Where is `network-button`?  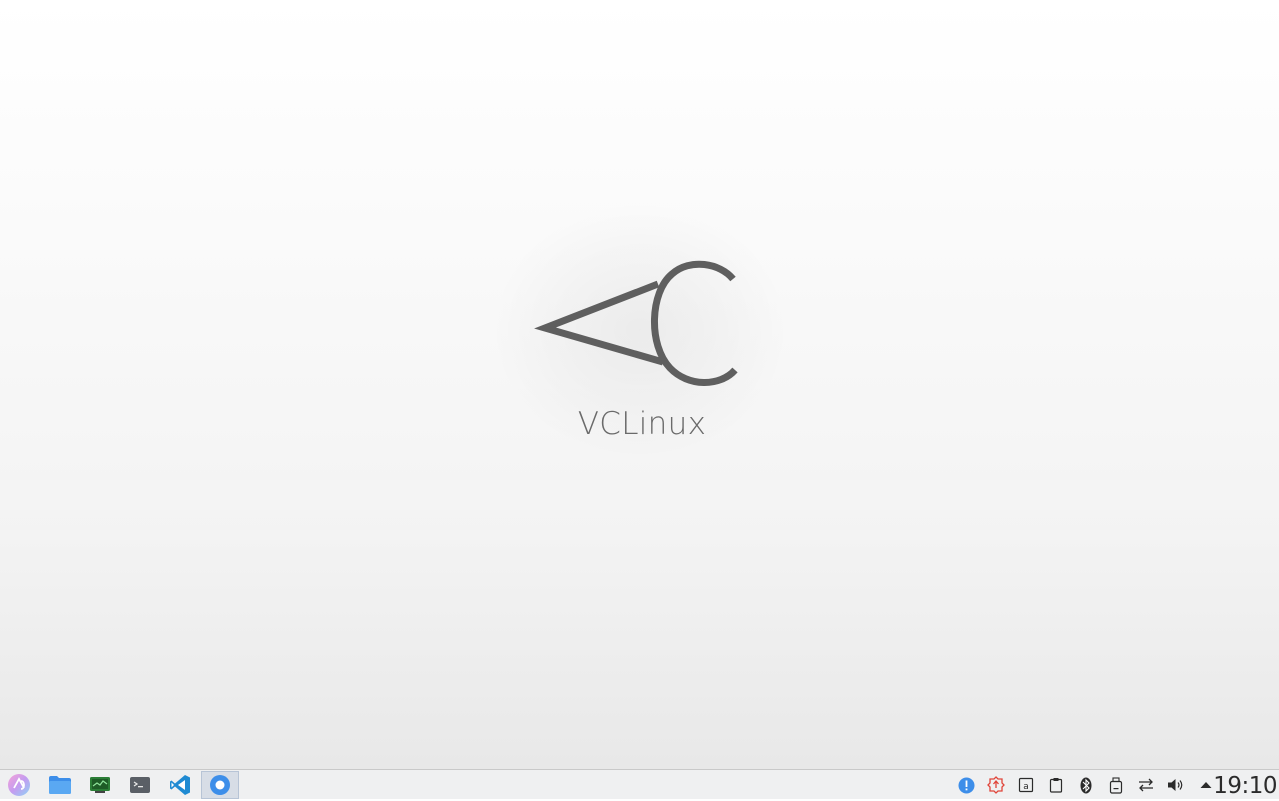
network-button is located at coordinates (1146, 785).